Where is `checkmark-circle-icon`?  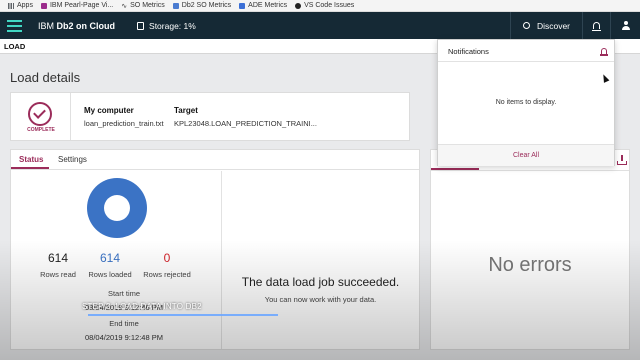 checkmark-circle-icon is located at coordinates (40, 114).